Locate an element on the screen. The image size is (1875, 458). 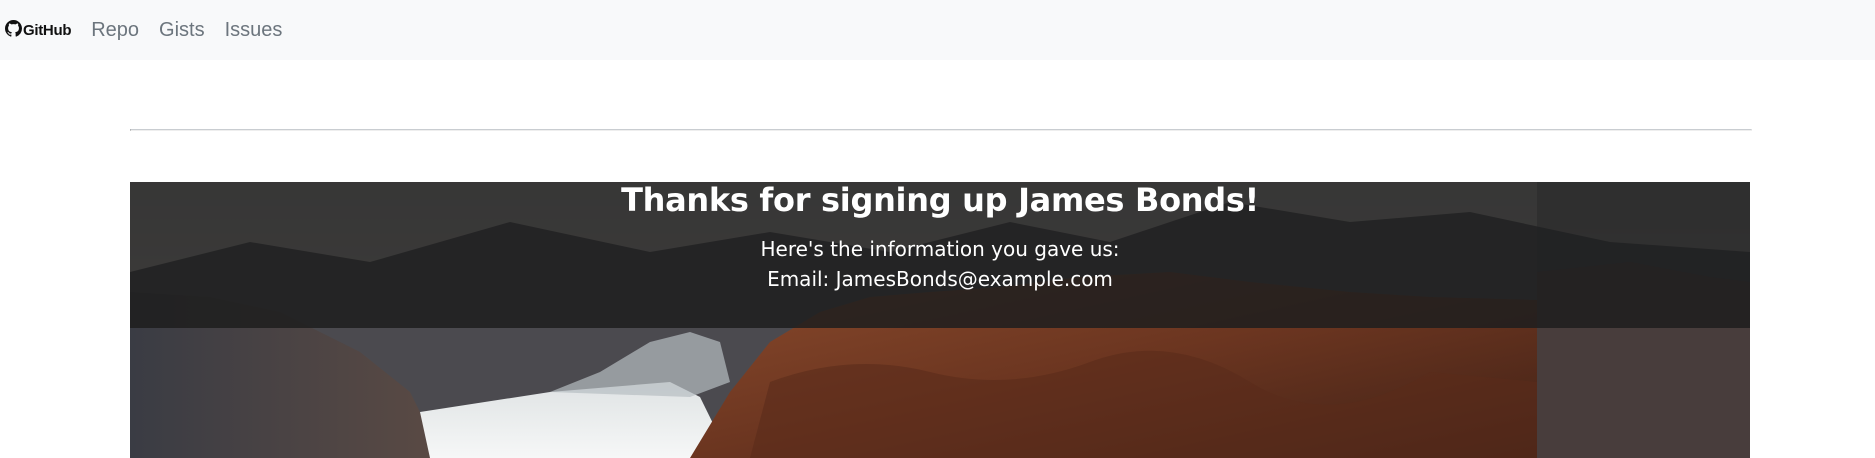
confirmation-title: Thanks for signing up James Bonds! is located at coordinates (940, 200).